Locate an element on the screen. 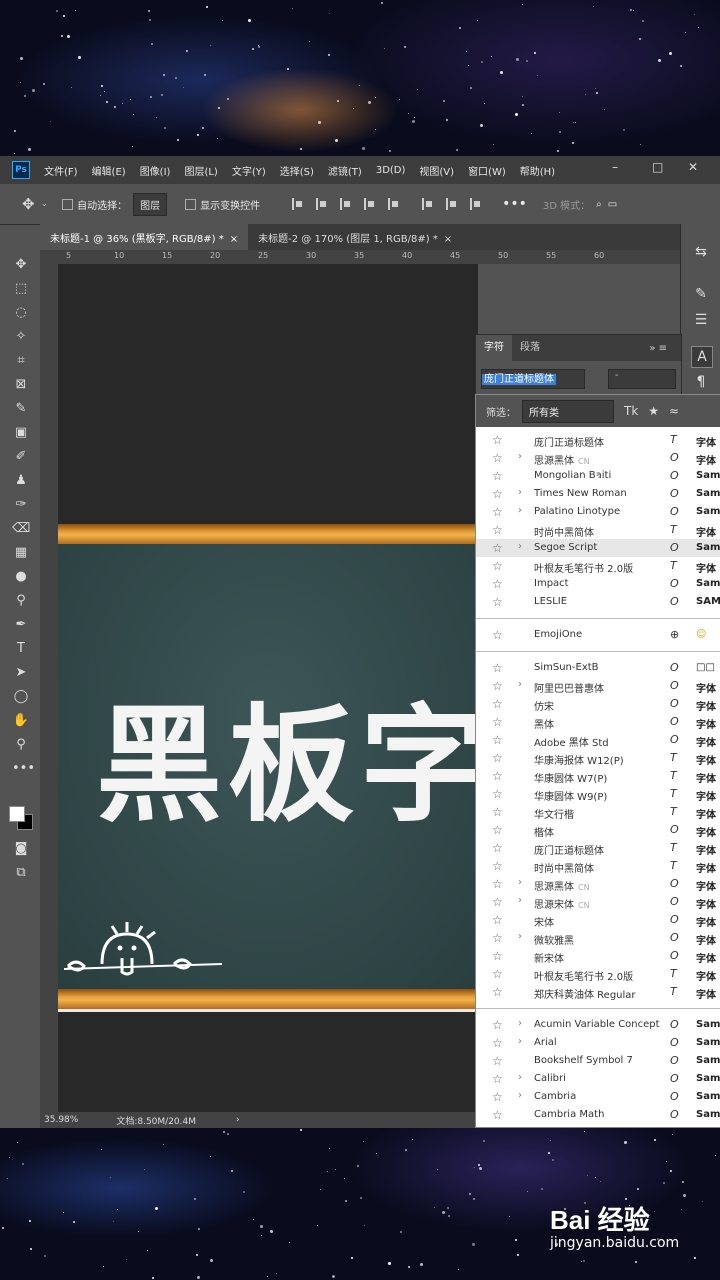 The height and width of the screenshot is (1280, 720). more-tools-icon: ••• is located at coordinates (23, 769).